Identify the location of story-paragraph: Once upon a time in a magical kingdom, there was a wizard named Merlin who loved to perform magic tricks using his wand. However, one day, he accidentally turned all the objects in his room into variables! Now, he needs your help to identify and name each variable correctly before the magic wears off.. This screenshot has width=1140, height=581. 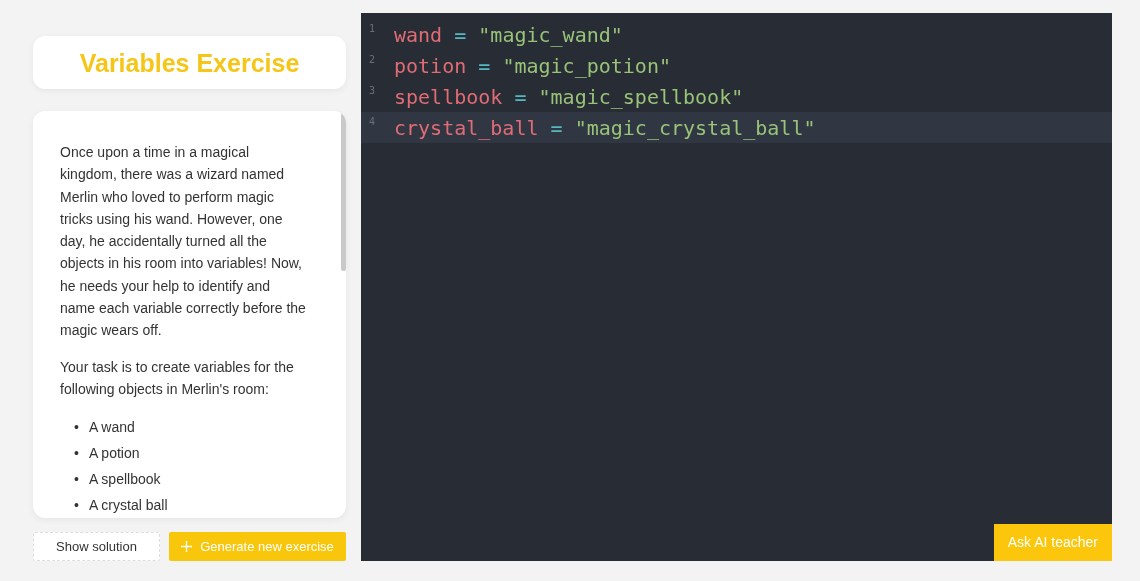
(183, 242).